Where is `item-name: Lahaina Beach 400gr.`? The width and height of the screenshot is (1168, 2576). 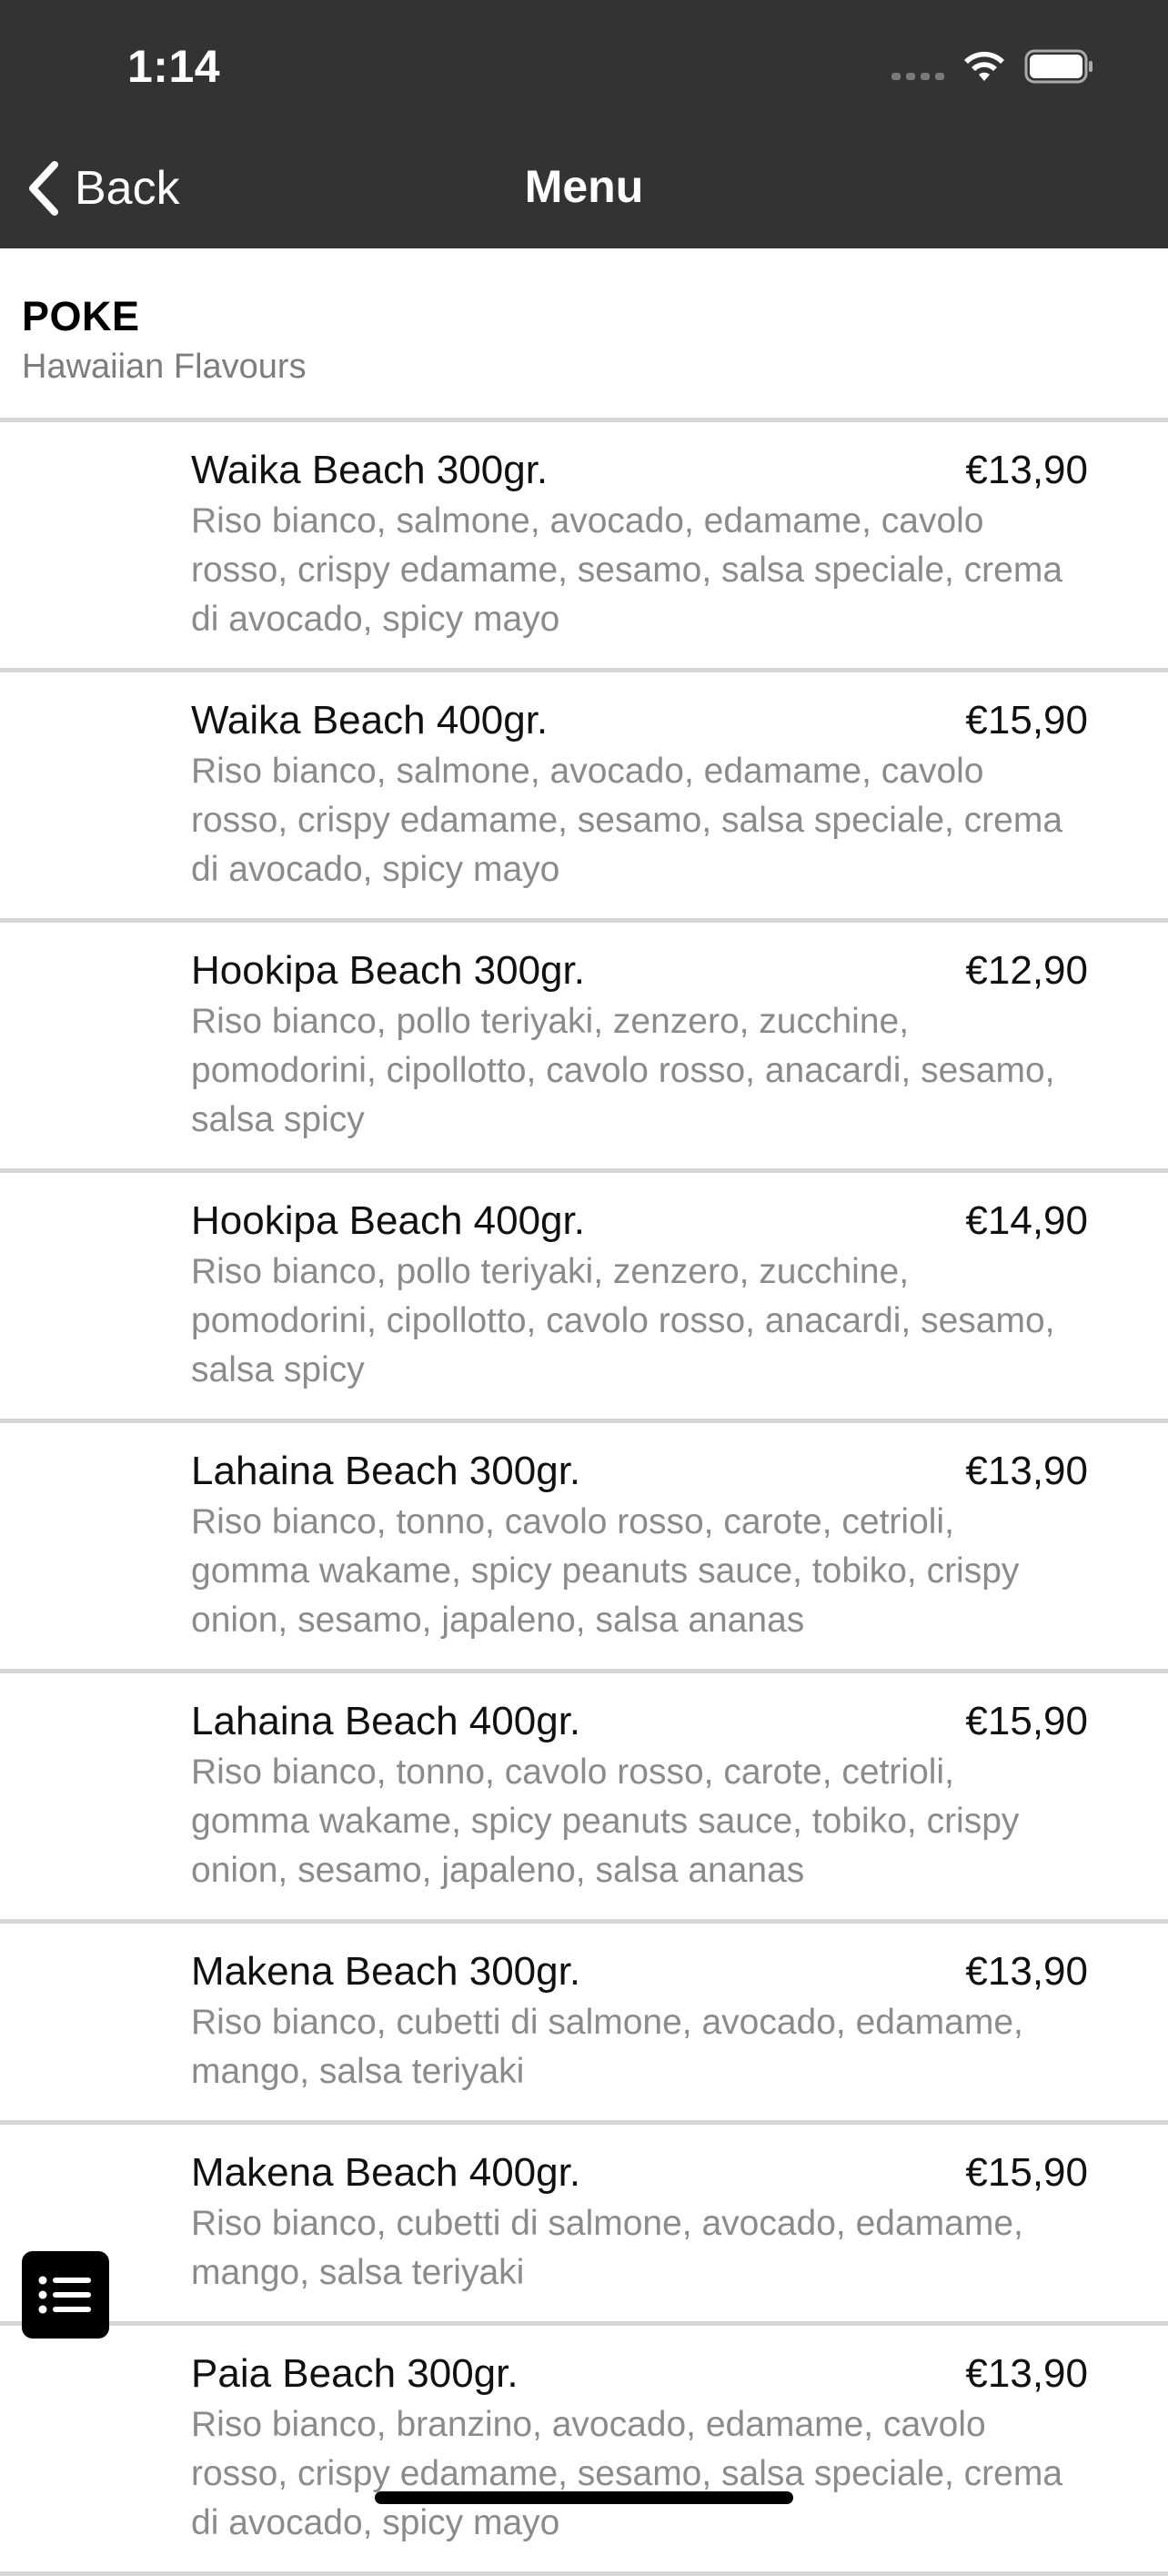
item-name: Lahaina Beach 400gr. is located at coordinates (386, 1721).